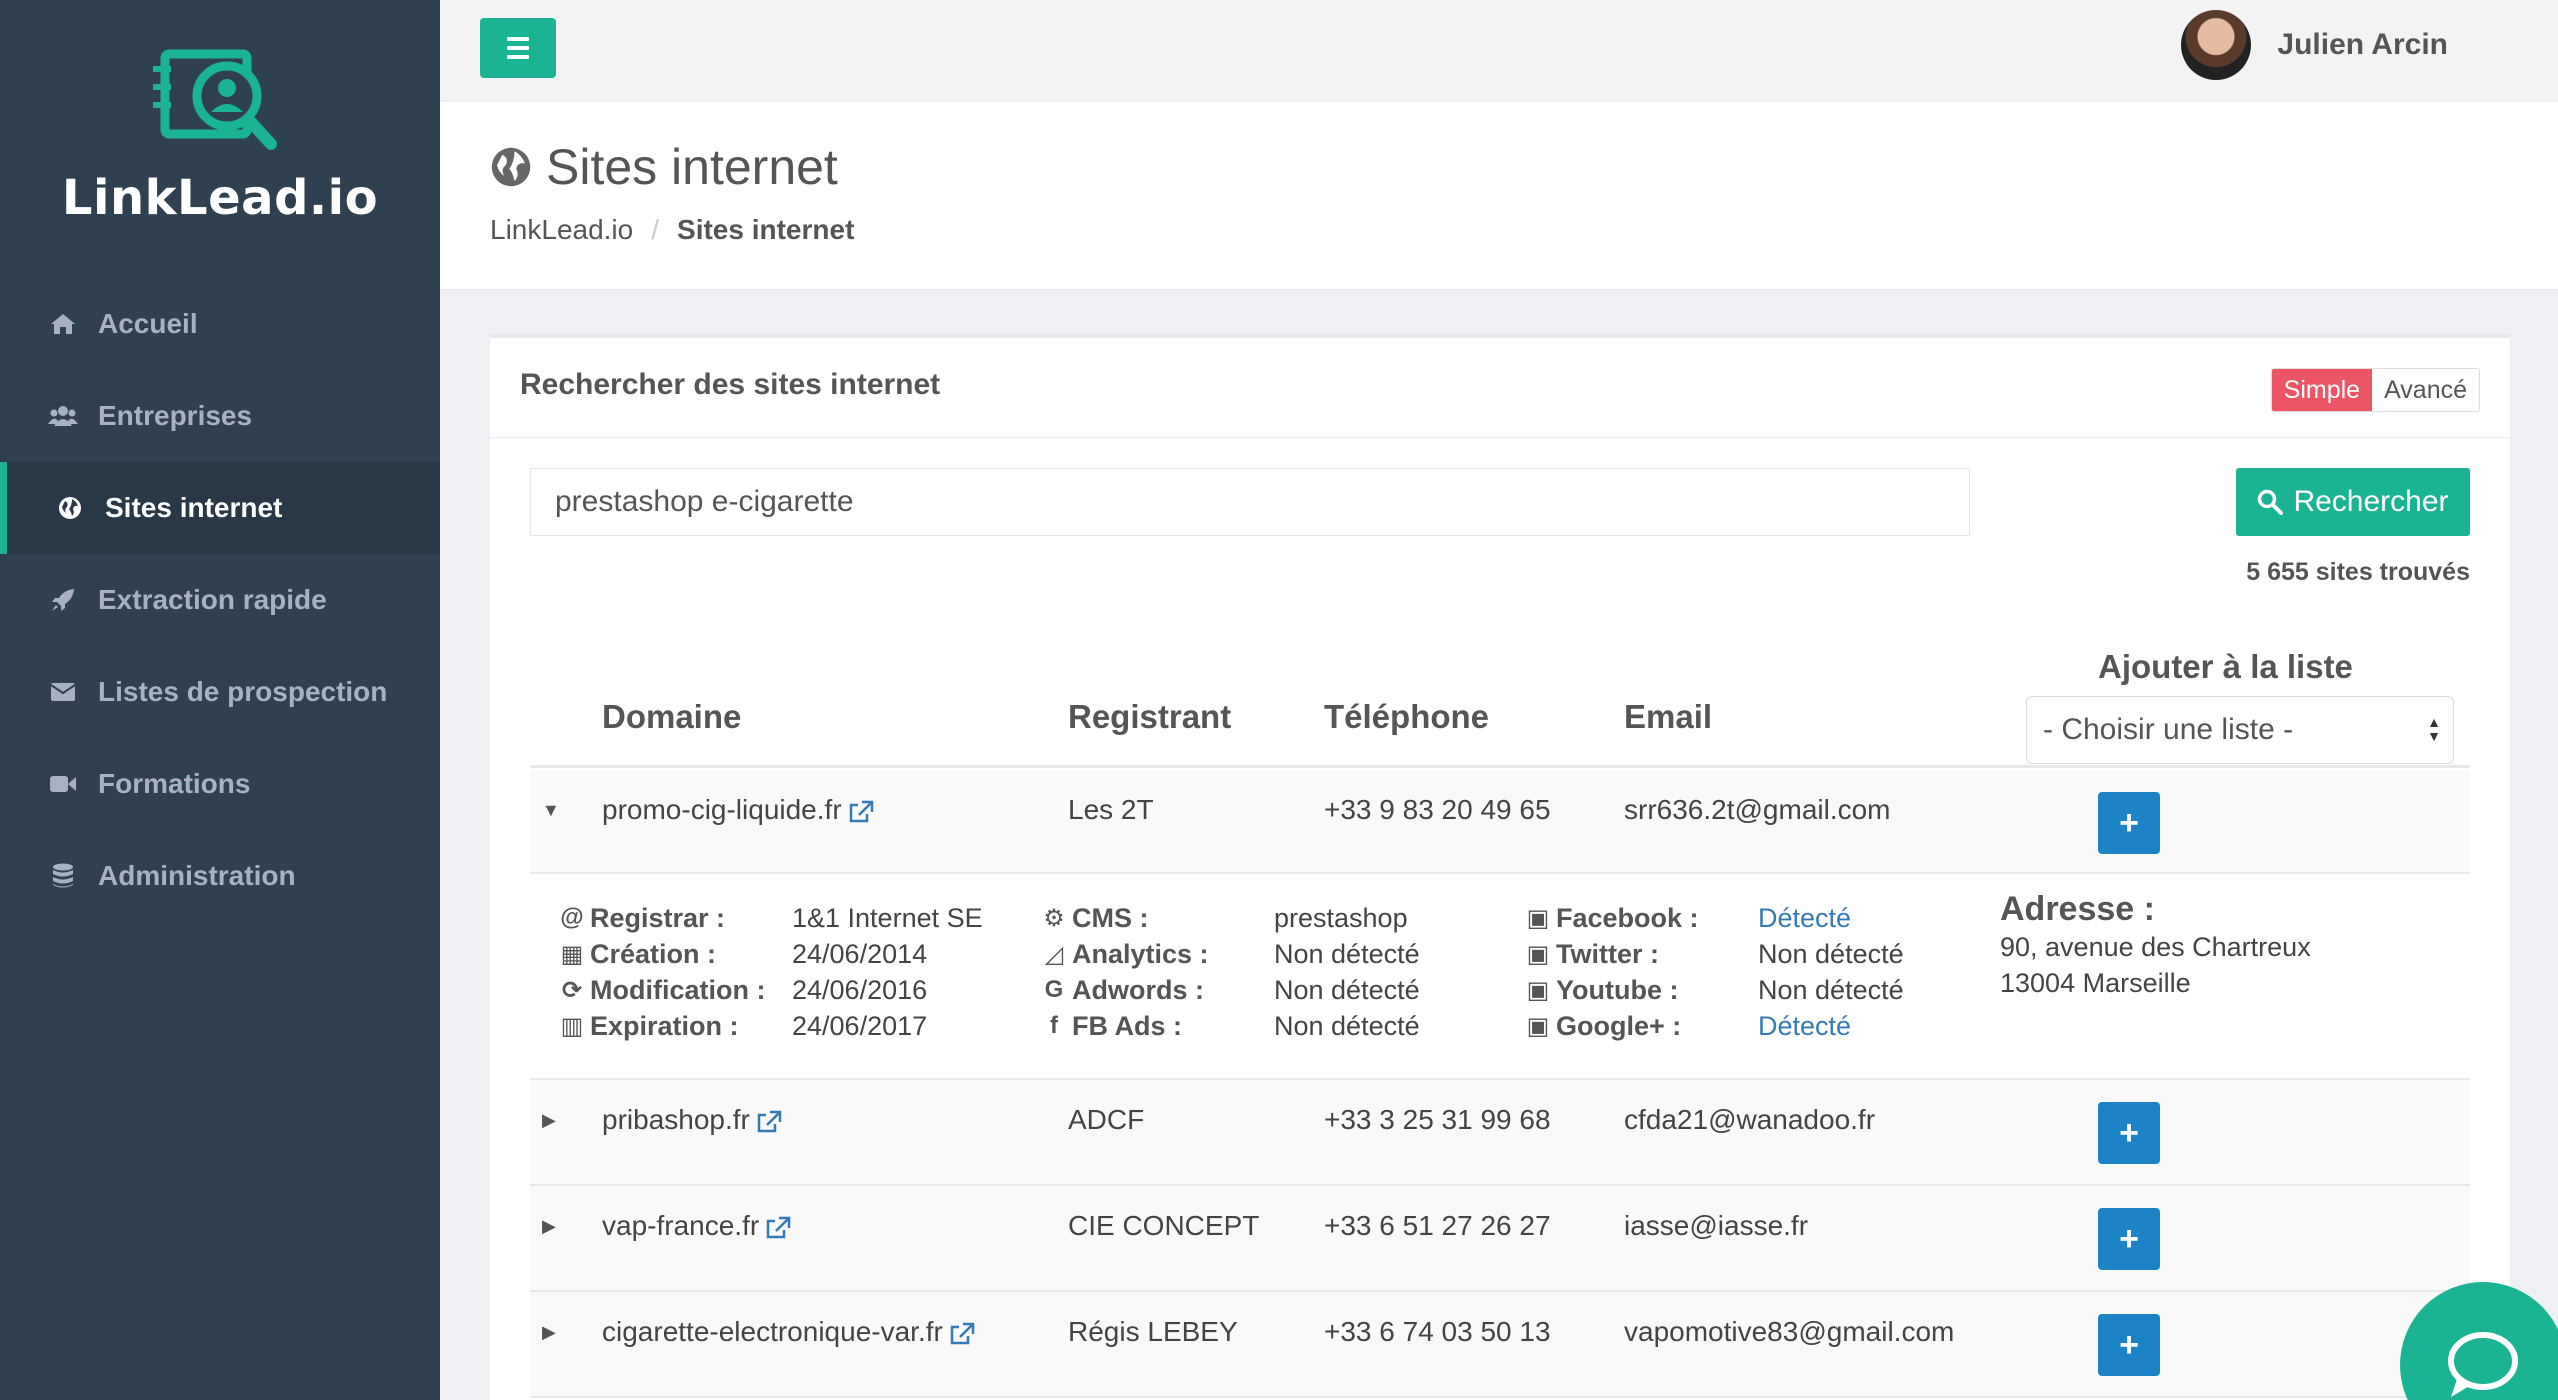 The height and width of the screenshot is (1400, 2558). What do you see at coordinates (2168, 729) in the screenshot?
I see `list-select-value: - Choisir une liste -` at bounding box center [2168, 729].